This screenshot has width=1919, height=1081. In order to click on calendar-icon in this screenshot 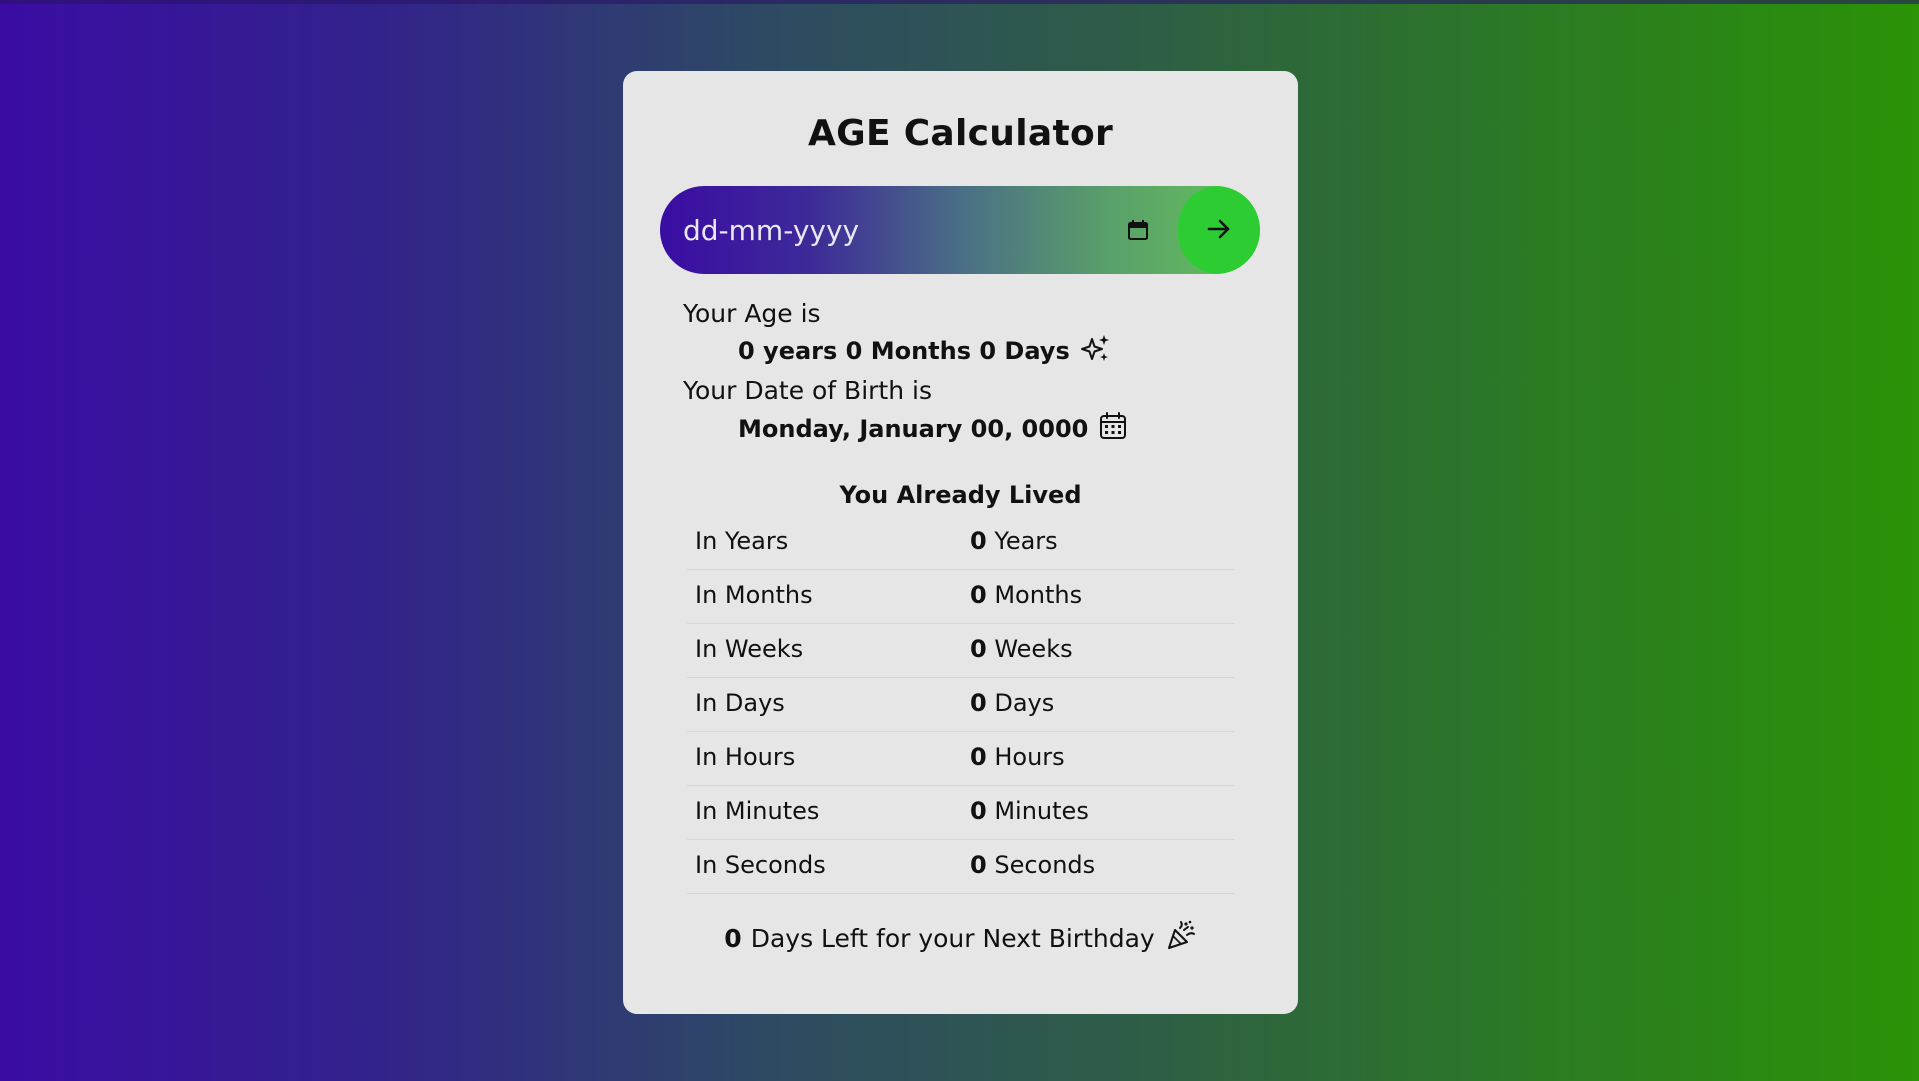, I will do `click(1138, 230)`.